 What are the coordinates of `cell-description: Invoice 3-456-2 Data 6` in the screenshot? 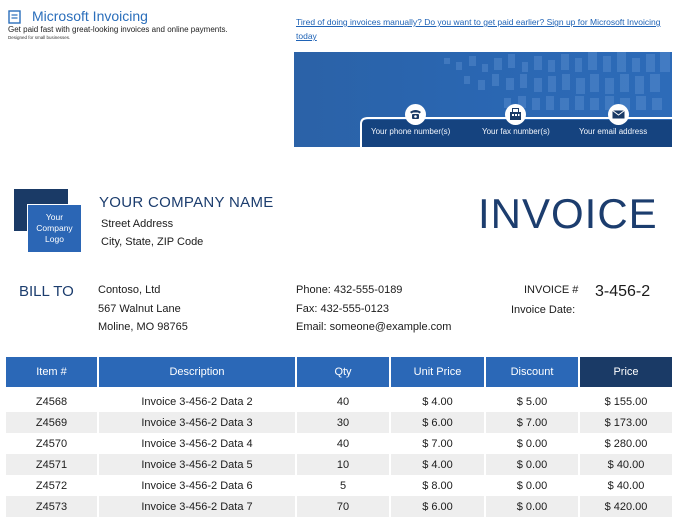 It's located at (197, 485).